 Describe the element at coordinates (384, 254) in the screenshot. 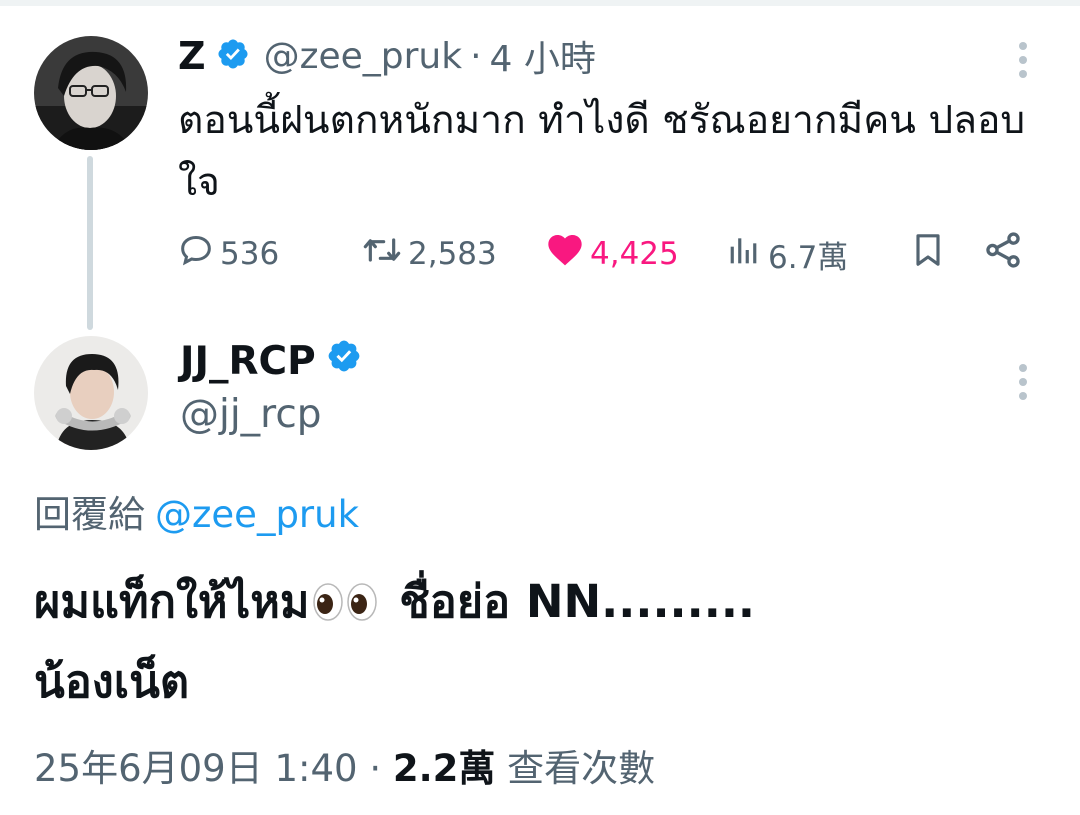

I see `retweet-icon` at that location.